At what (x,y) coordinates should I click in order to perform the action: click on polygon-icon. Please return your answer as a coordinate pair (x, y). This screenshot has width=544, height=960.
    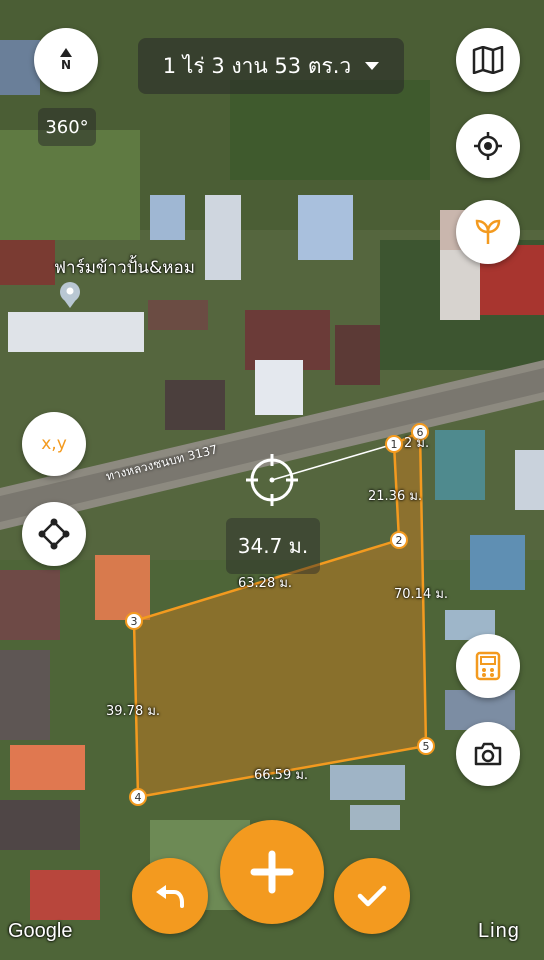
    Looking at the image, I should click on (54, 534).